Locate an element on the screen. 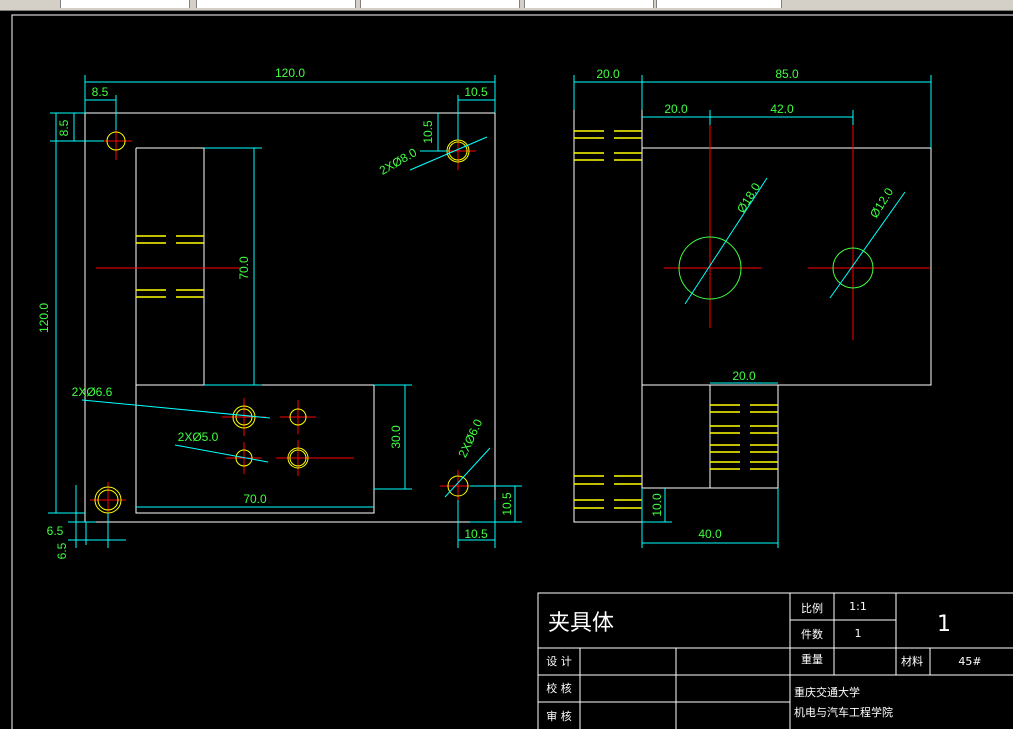 The height and width of the screenshot is (729, 1013). school-name: 重庆交通大学 is located at coordinates (827, 692).